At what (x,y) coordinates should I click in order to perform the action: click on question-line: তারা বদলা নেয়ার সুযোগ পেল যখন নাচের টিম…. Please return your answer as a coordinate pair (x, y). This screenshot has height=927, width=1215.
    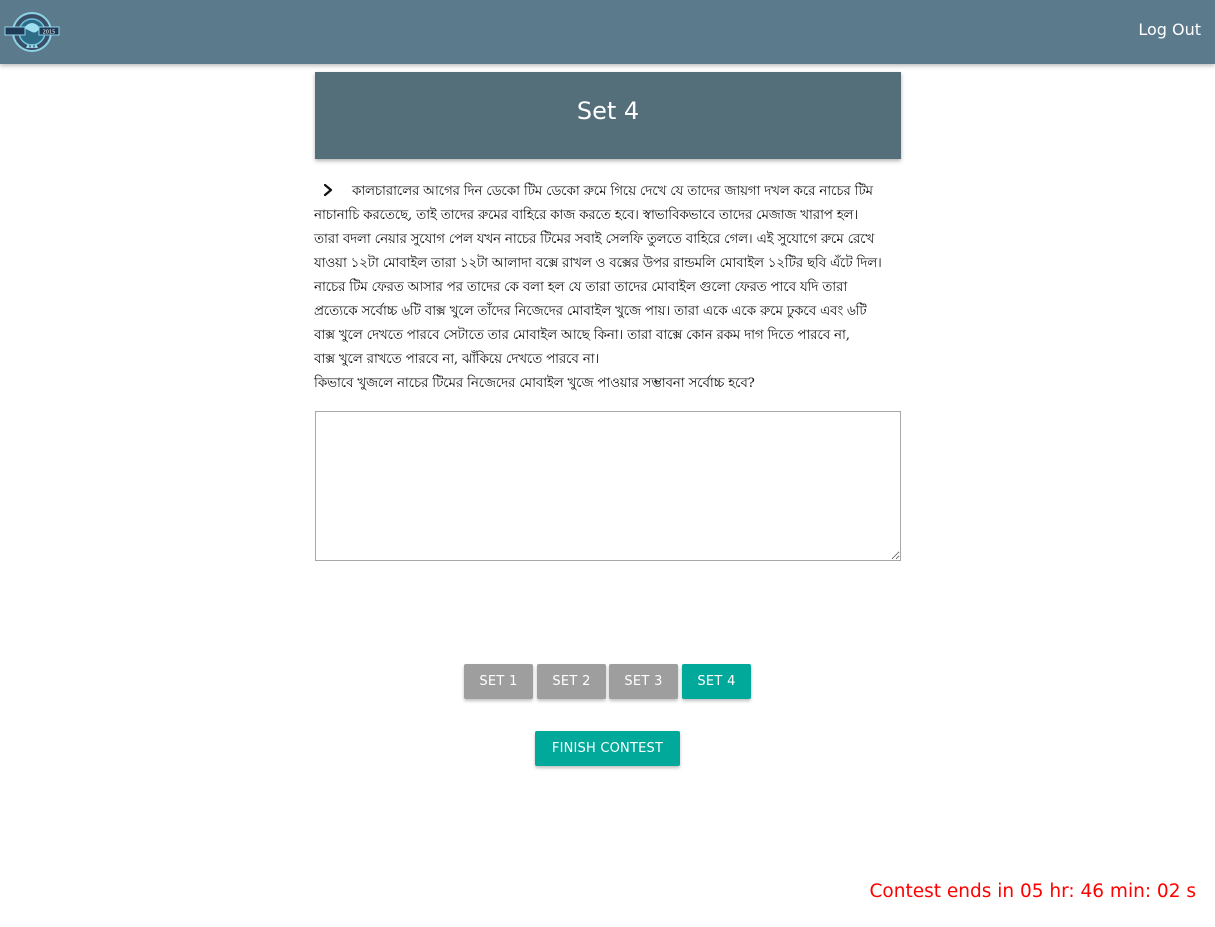
    Looking at the image, I should click on (594, 239).